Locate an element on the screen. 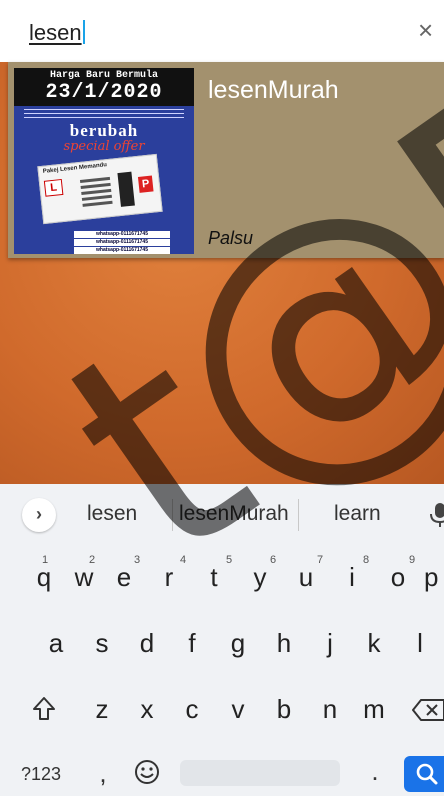 This screenshot has width=444, height=797. thumbnail-header: Harga Baru Bermula 23/1/2020 is located at coordinates (104, 87).